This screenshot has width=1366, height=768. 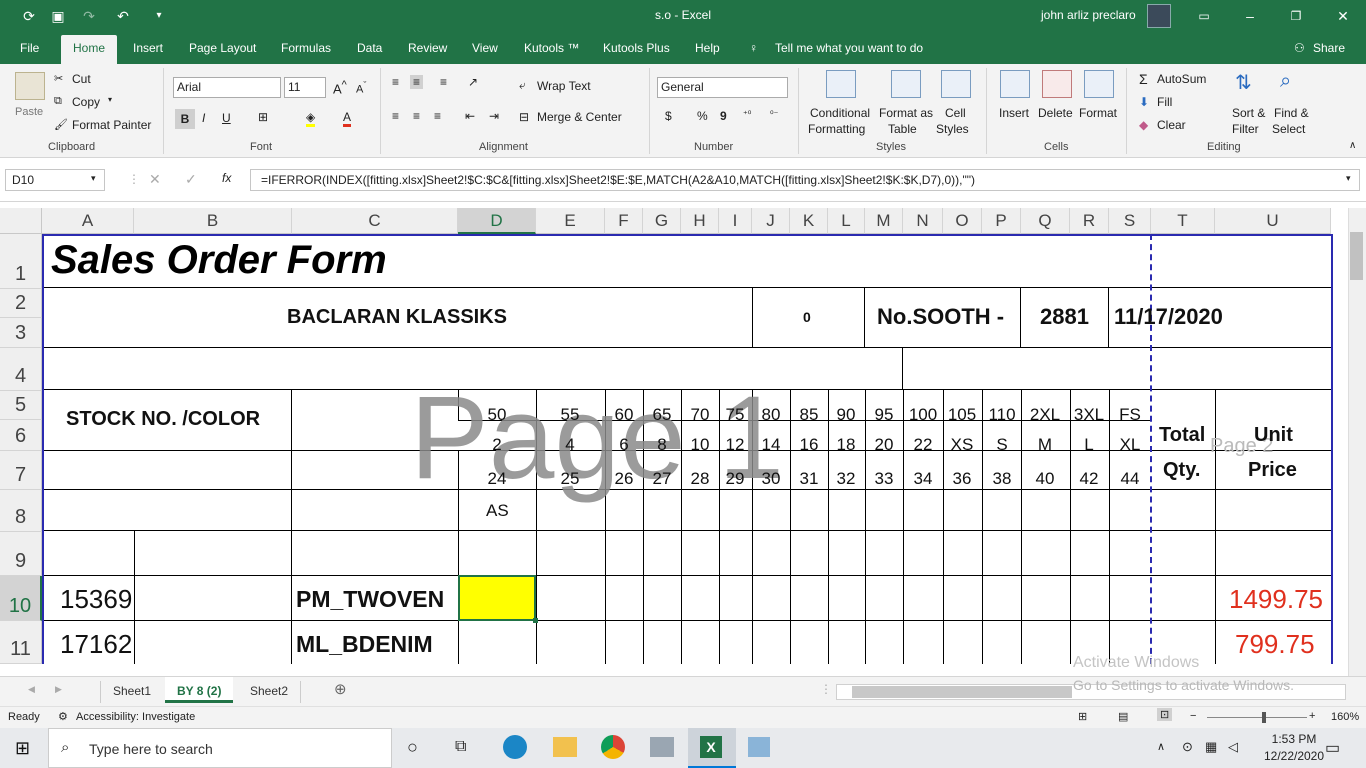 What do you see at coordinates (902, 129) in the screenshot?
I see `format-as-table-label-2: Table` at bounding box center [902, 129].